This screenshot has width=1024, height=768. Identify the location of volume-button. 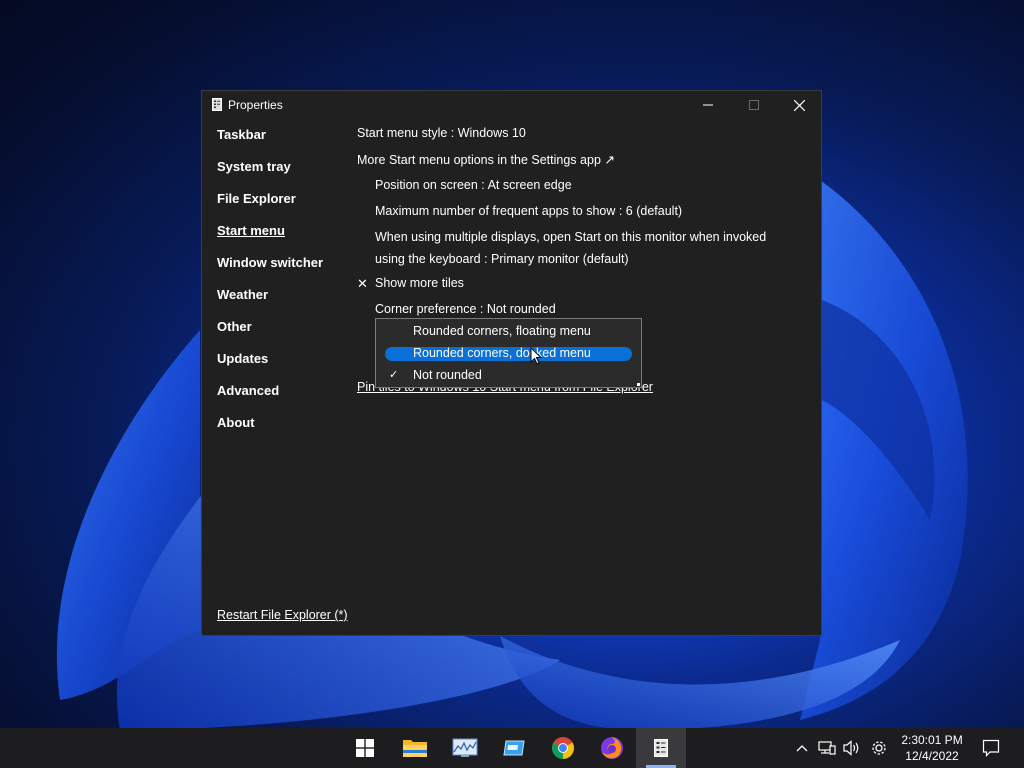
(851, 748).